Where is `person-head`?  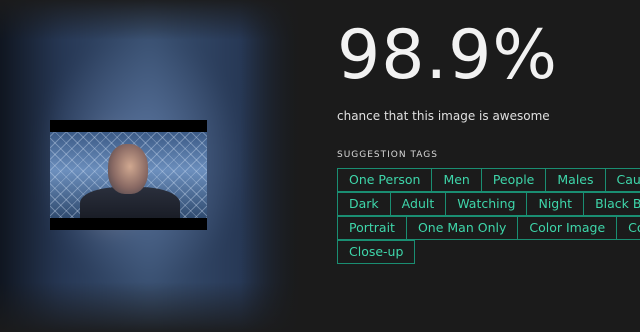 person-head is located at coordinates (128, 169).